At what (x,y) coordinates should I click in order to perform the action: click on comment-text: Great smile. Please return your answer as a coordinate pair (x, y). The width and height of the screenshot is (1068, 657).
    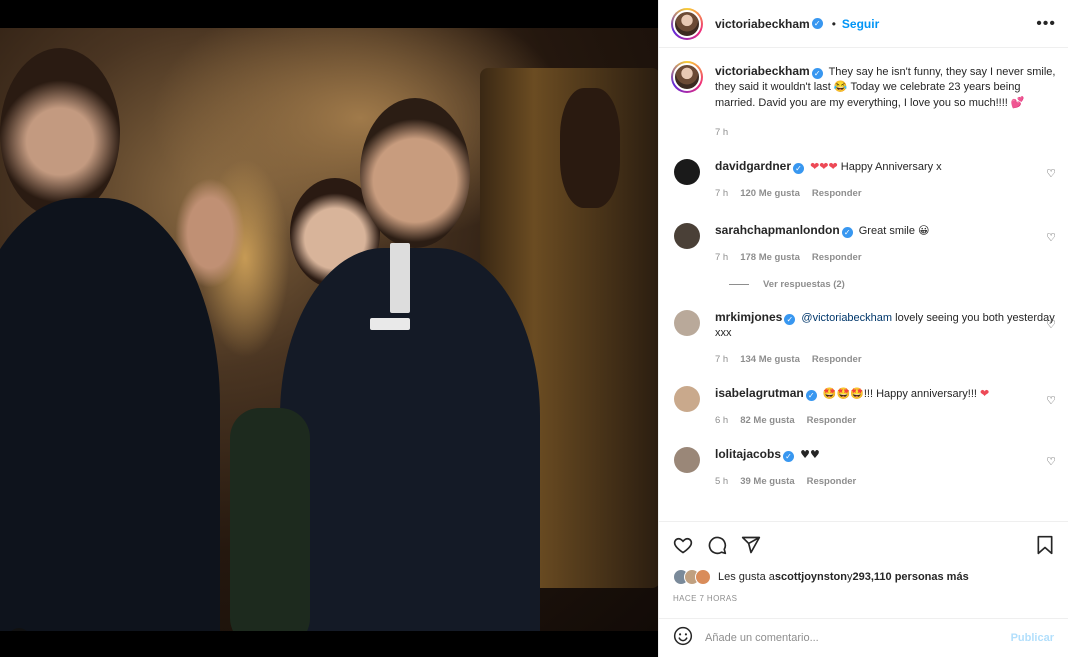
    Looking at the image, I should click on (888, 231).